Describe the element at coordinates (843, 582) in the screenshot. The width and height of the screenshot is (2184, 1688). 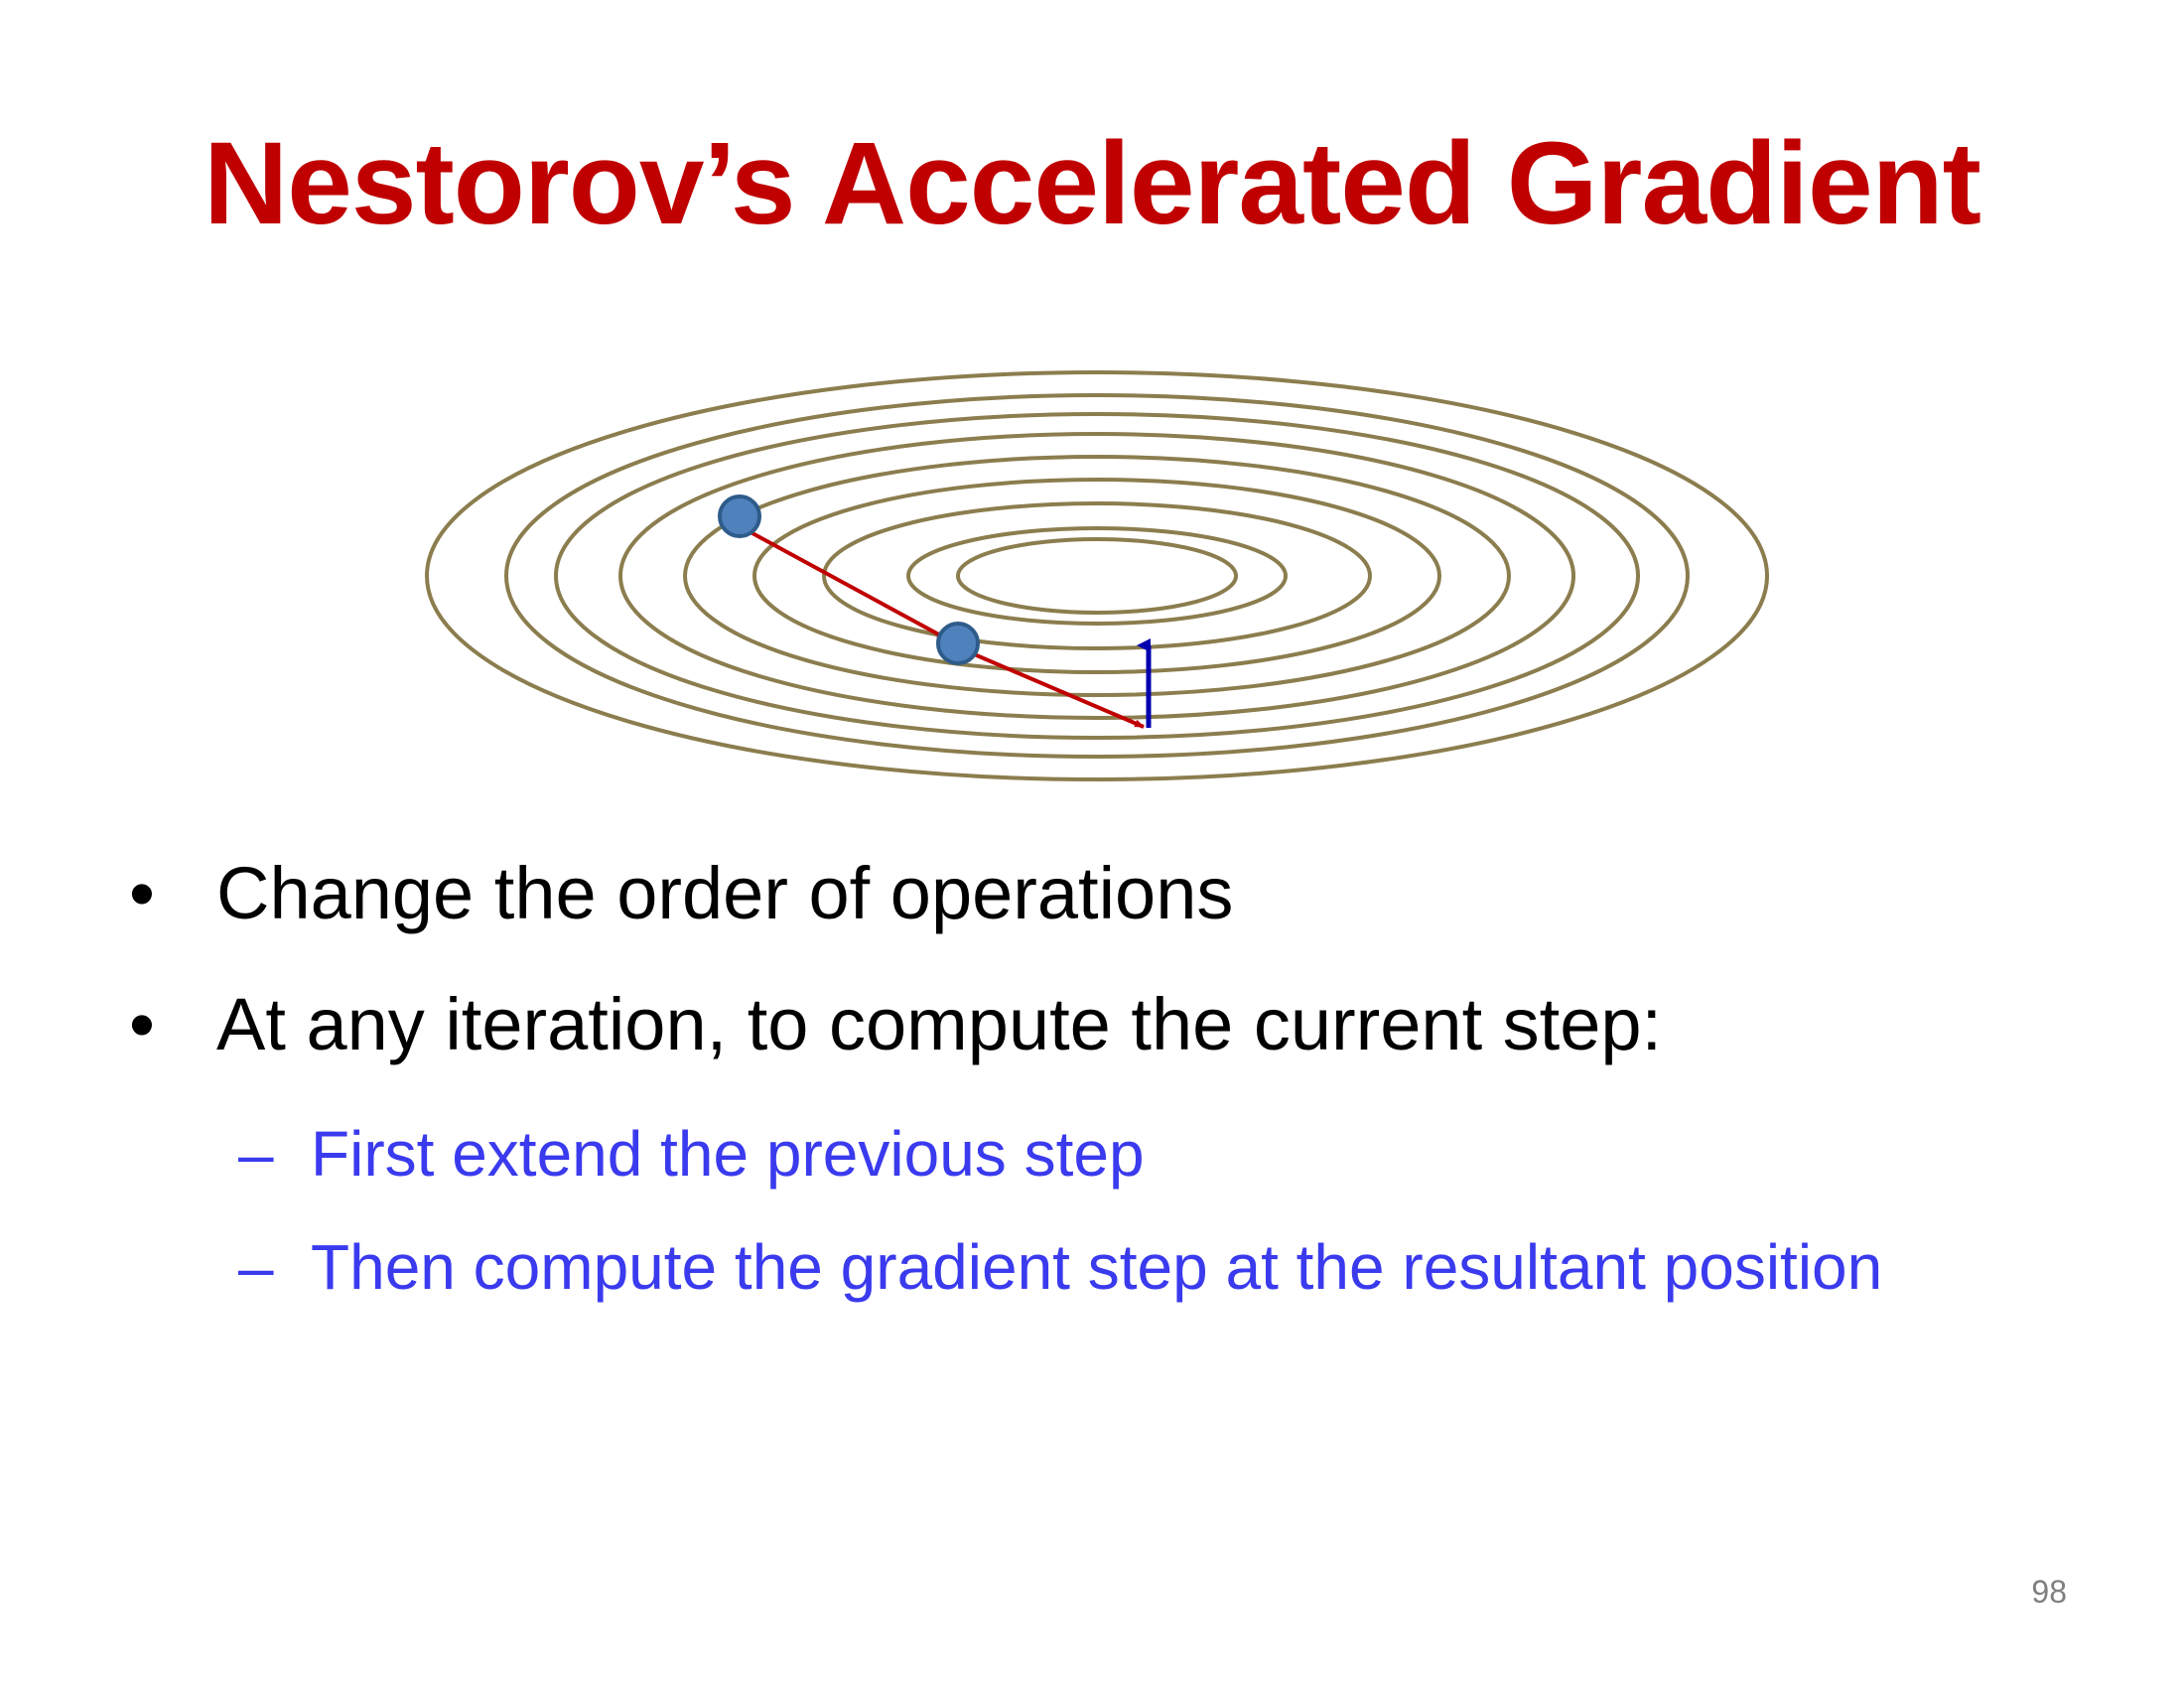
I see `momentum-step-arrow` at that location.